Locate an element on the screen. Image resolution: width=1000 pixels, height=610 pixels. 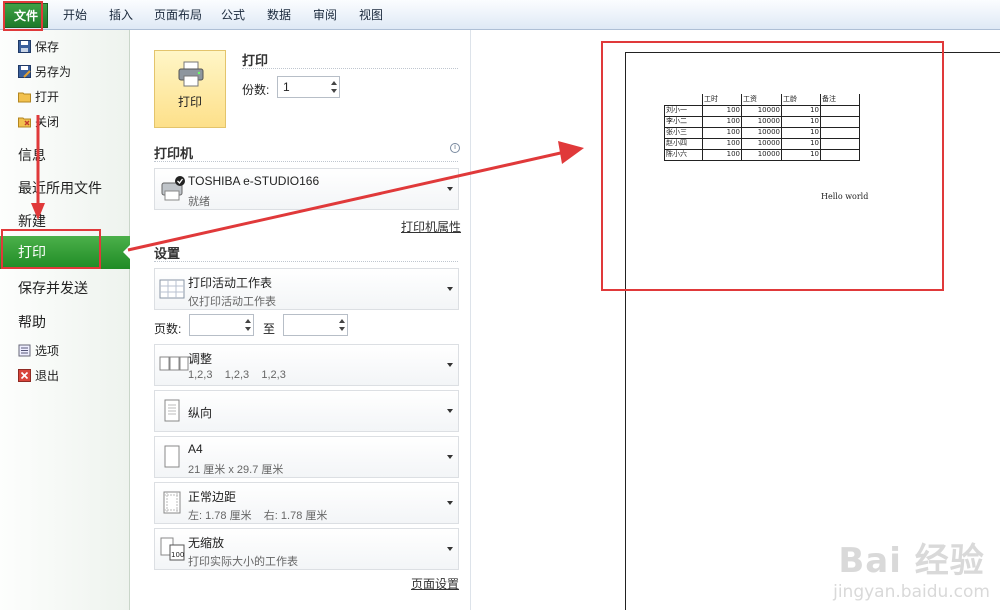
nav-save-label: 保存 is located at coordinates (47, 46).